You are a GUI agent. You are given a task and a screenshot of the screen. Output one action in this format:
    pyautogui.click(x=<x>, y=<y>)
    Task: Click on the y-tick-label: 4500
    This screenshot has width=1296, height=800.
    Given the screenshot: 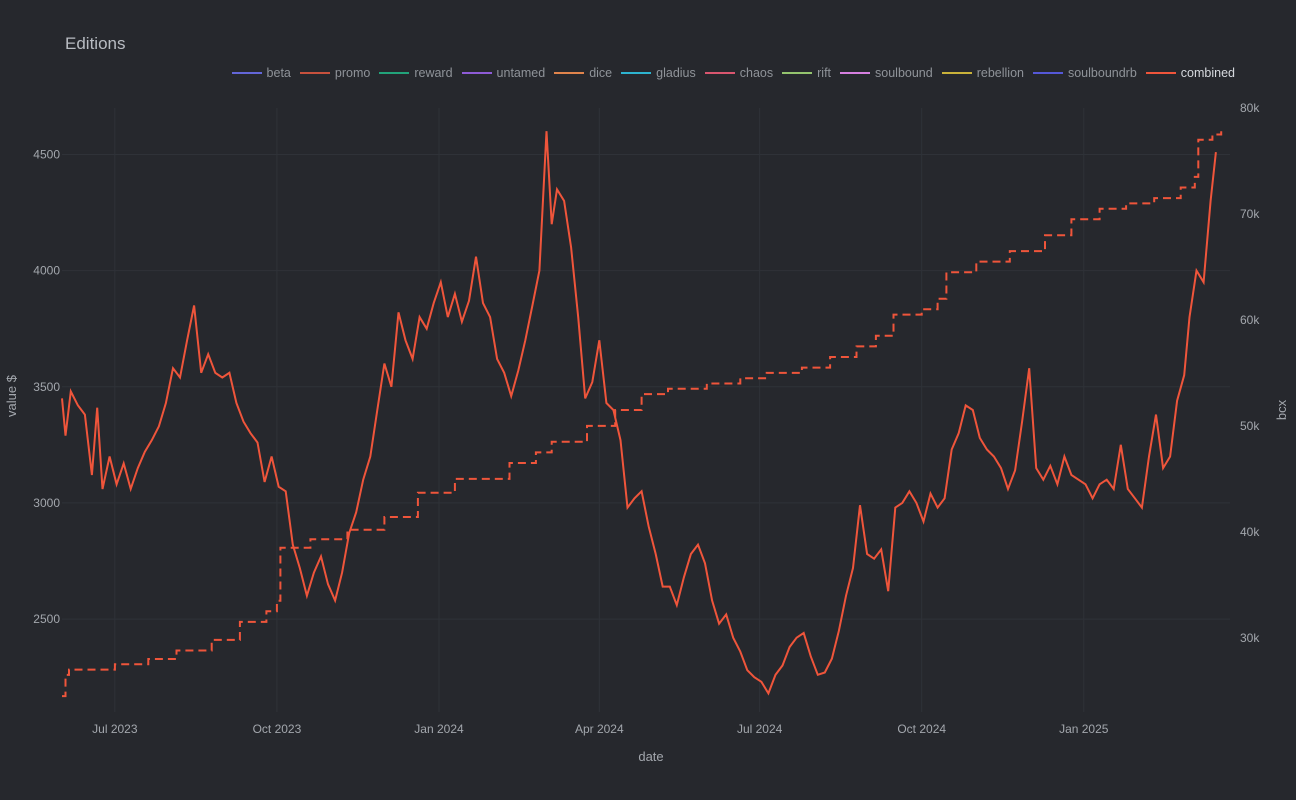 What is the action you would take?
    pyautogui.click(x=46, y=154)
    